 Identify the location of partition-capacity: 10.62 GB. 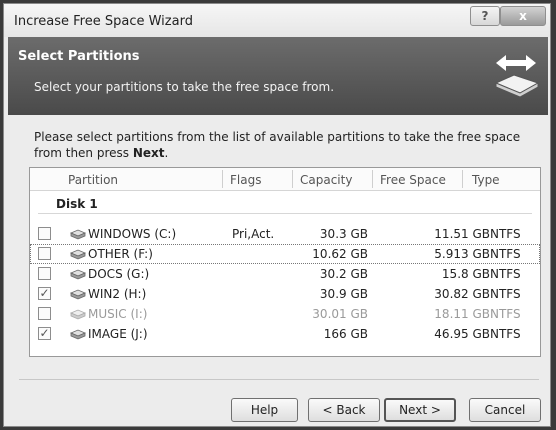
(340, 254).